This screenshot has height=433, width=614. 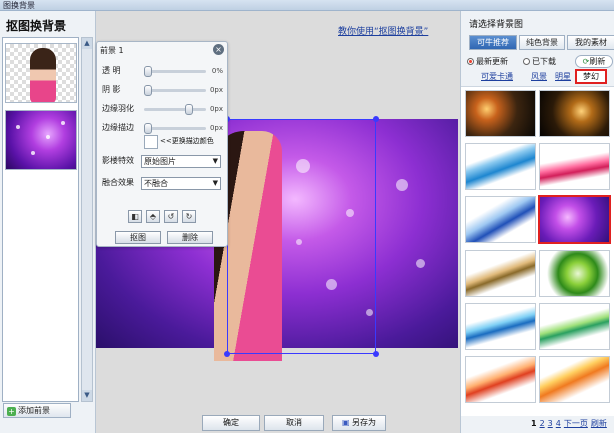 I want to click on blend-label: 融合效果, so click(x=118, y=182).